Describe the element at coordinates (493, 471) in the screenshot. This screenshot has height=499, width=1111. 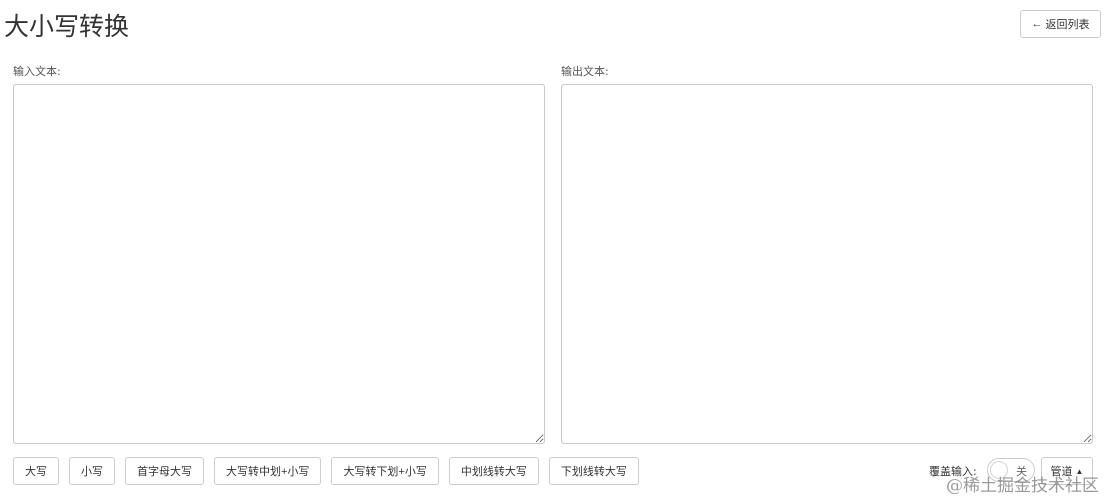
I see `kebab-to-upper-button: 中划线转大写` at that location.